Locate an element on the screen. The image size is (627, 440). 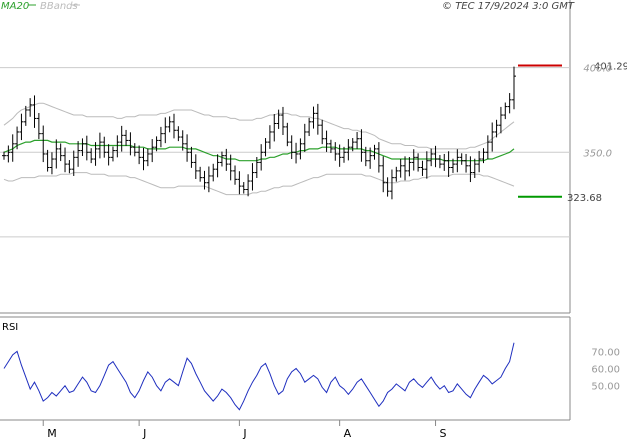
price-tick-label: 400.0 is located at coordinates (597, 69).